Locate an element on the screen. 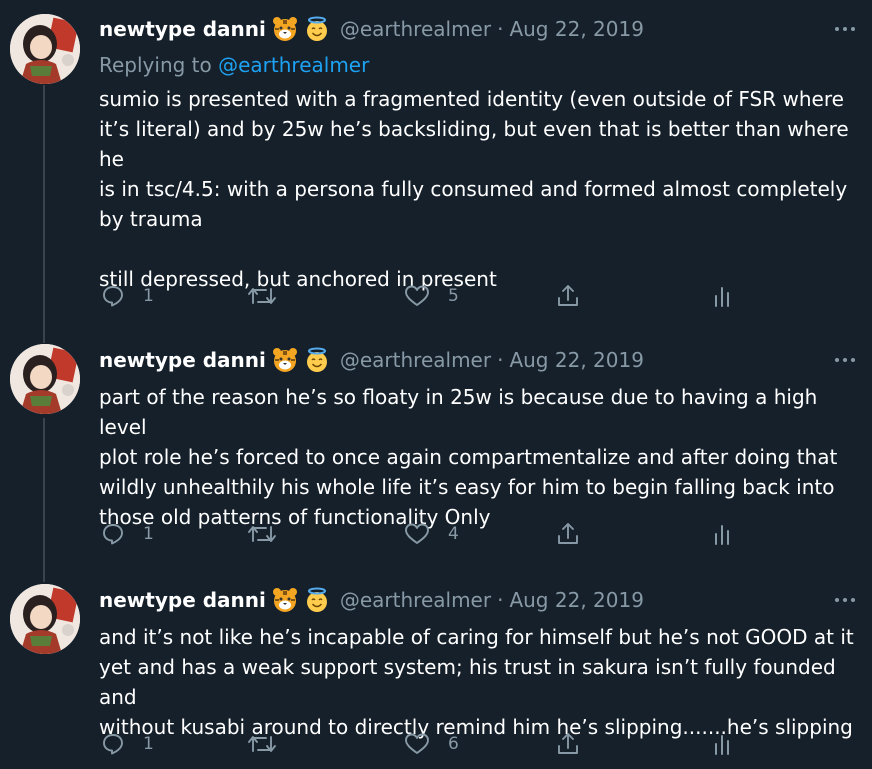 This screenshot has height=769, width=872. replying-to: Replying to @earthrealmer is located at coordinates (234, 65).